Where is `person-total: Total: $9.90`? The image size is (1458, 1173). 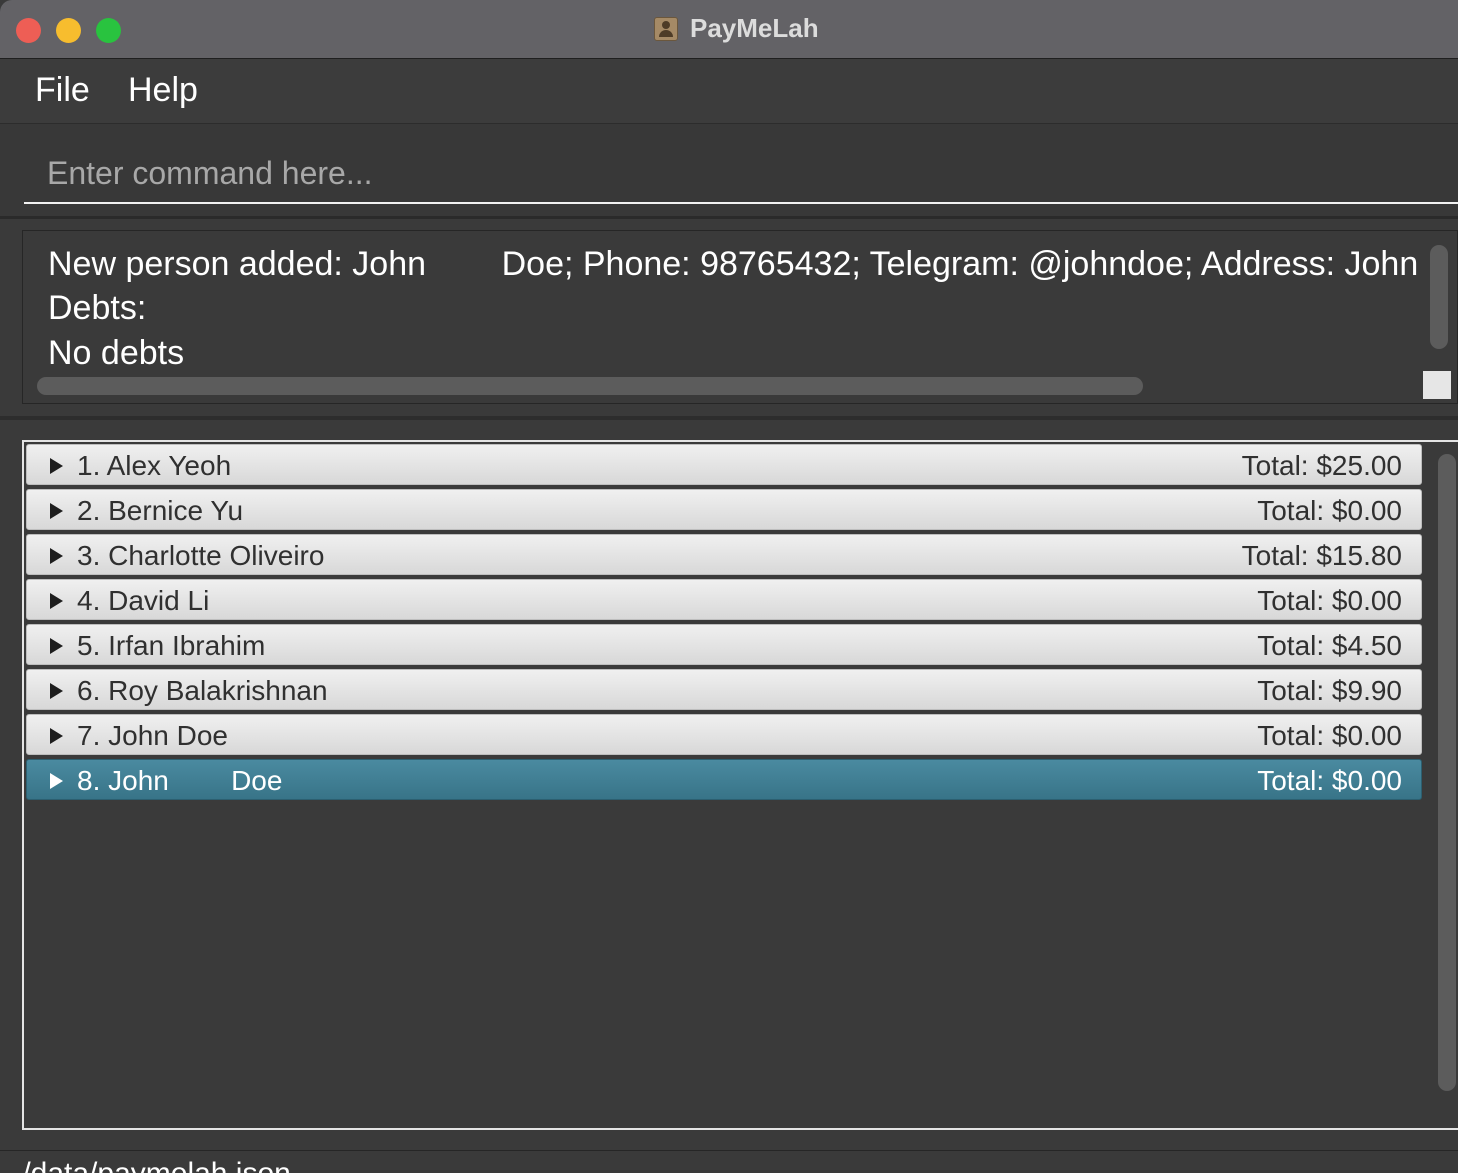 person-total: Total: $9.90 is located at coordinates (1329, 690).